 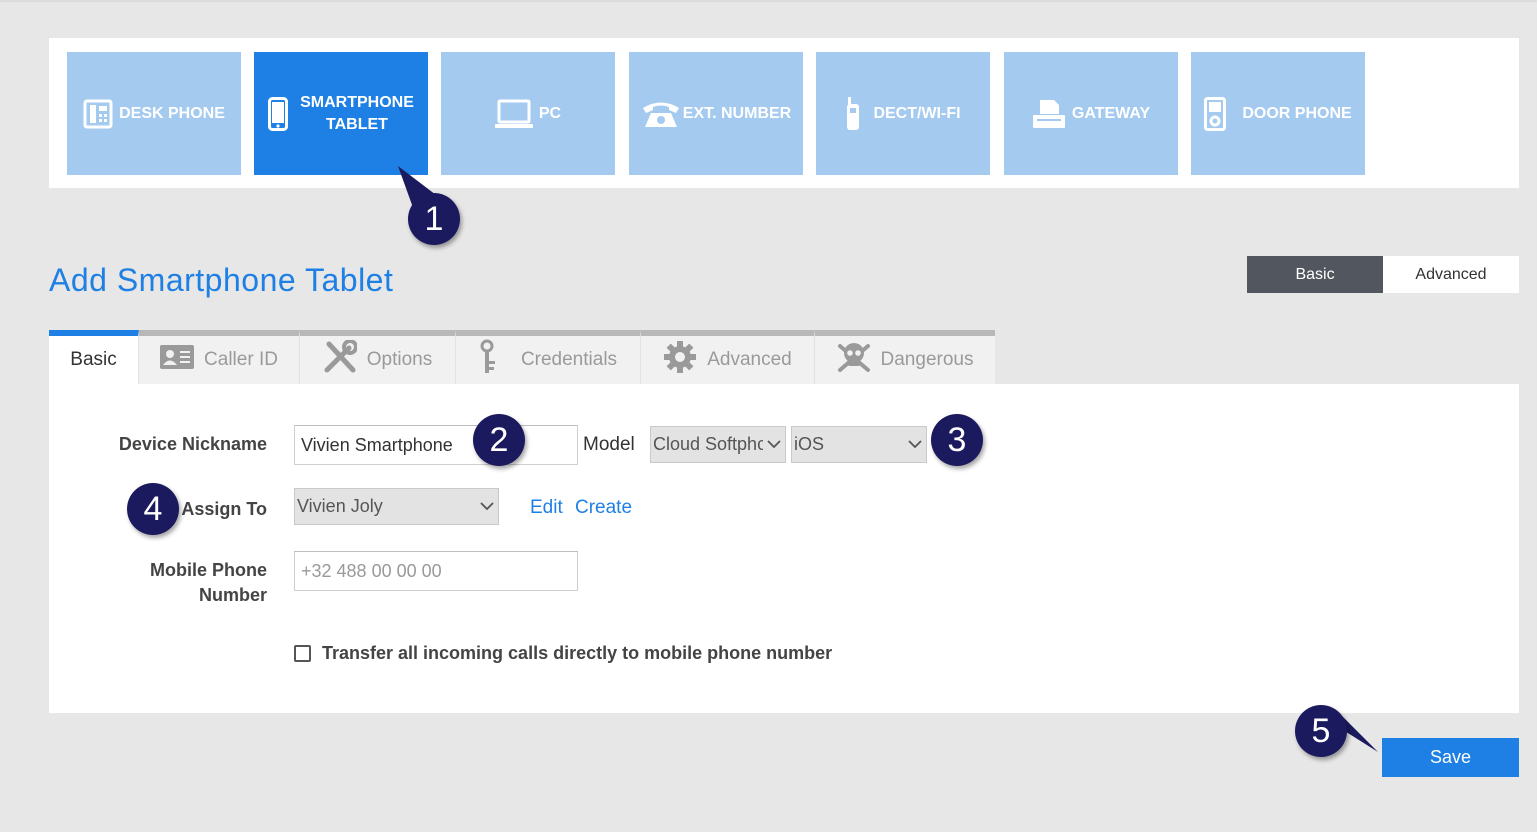 I want to click on mode-toggle: Basic Advanced, so click(x=1383, y=274).